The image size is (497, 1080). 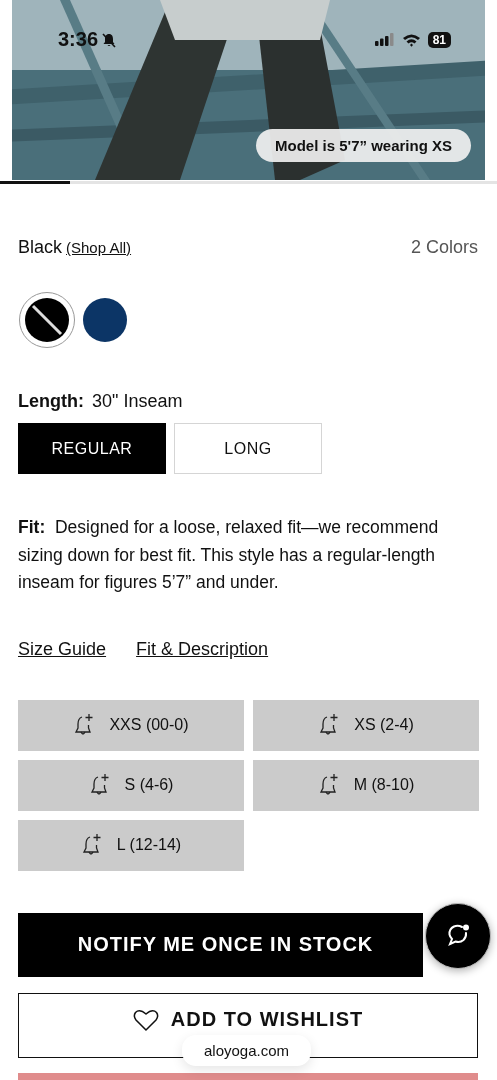 What do you see at coordinates (131, 845) in the screenshot?
I see `size-option: L (12-14)` at bounding box center [131, 845].